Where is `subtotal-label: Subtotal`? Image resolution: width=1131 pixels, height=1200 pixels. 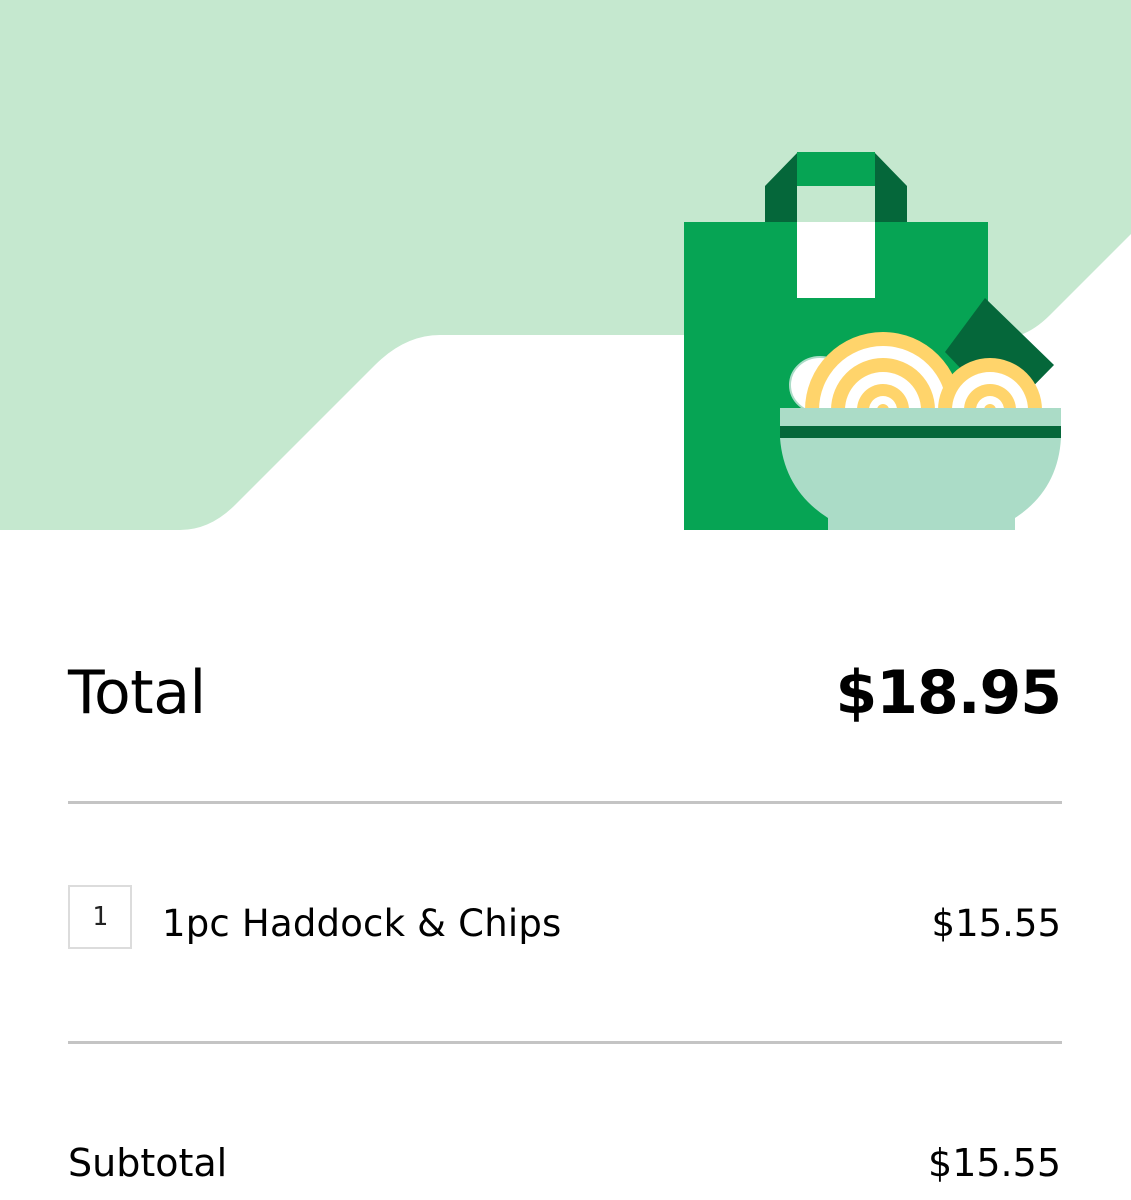 subtotal-label: Subtotal is located at coordinates (148, 1163).